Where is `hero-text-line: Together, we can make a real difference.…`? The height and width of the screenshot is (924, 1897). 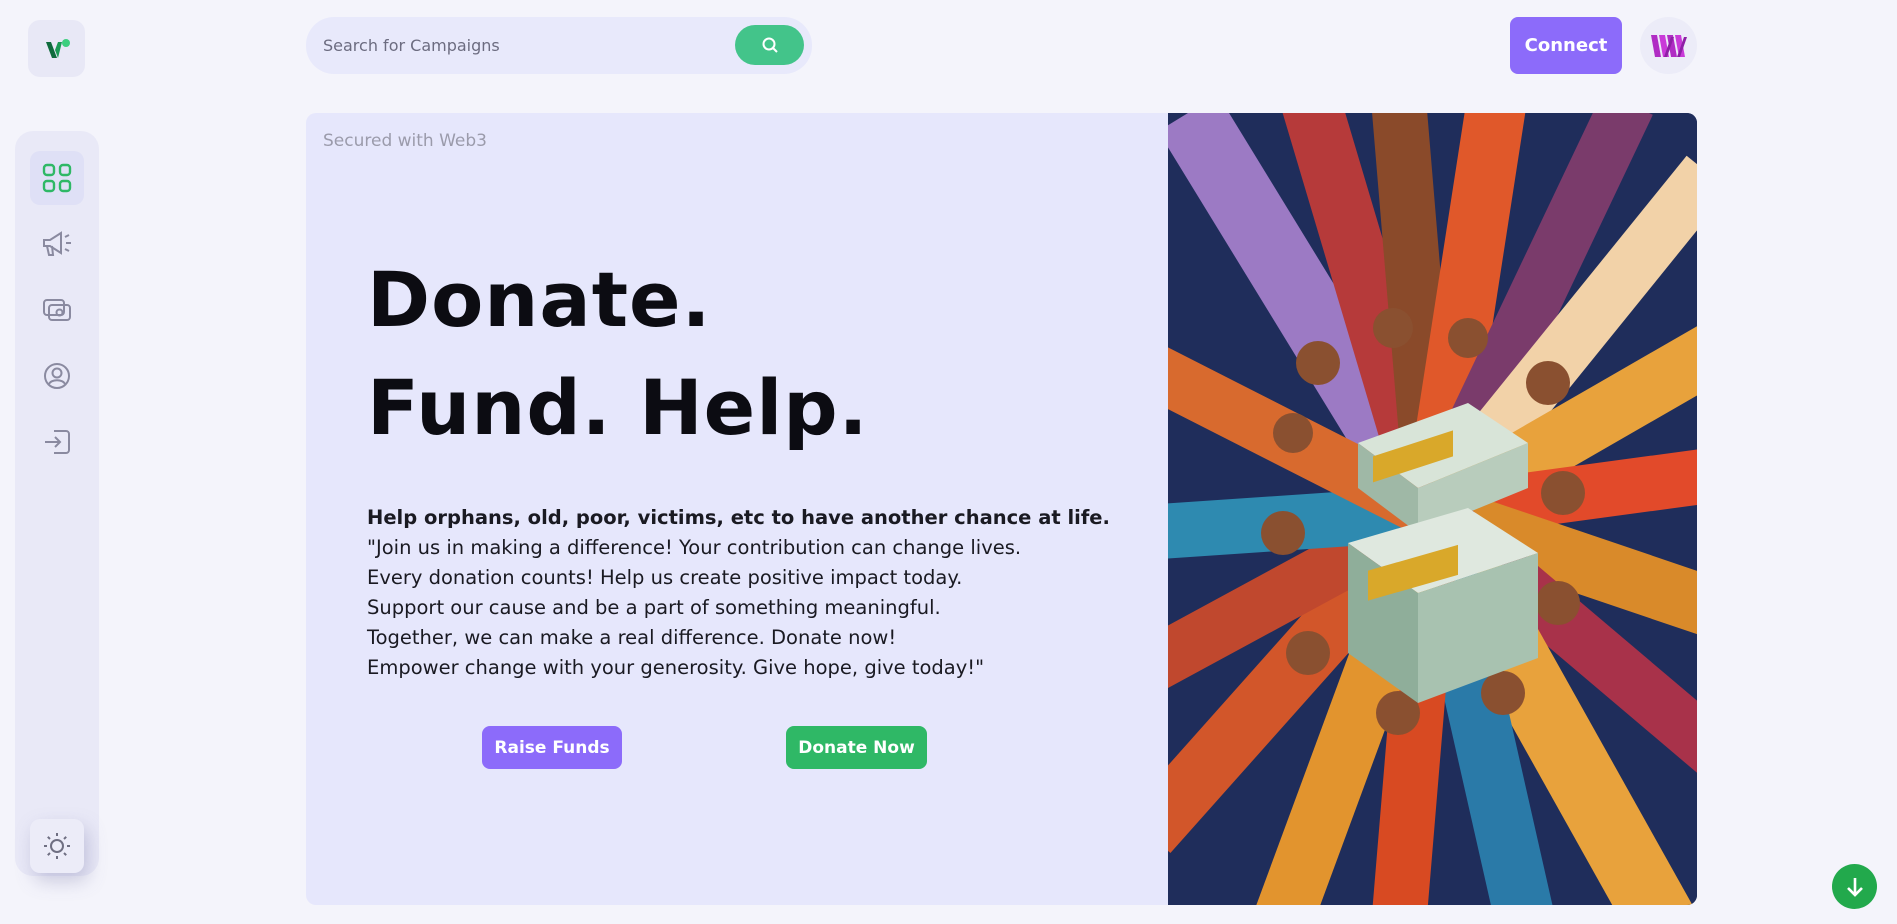 hero-text-line: Together, we can make a real difference.… is located at coordinates (632, 637).